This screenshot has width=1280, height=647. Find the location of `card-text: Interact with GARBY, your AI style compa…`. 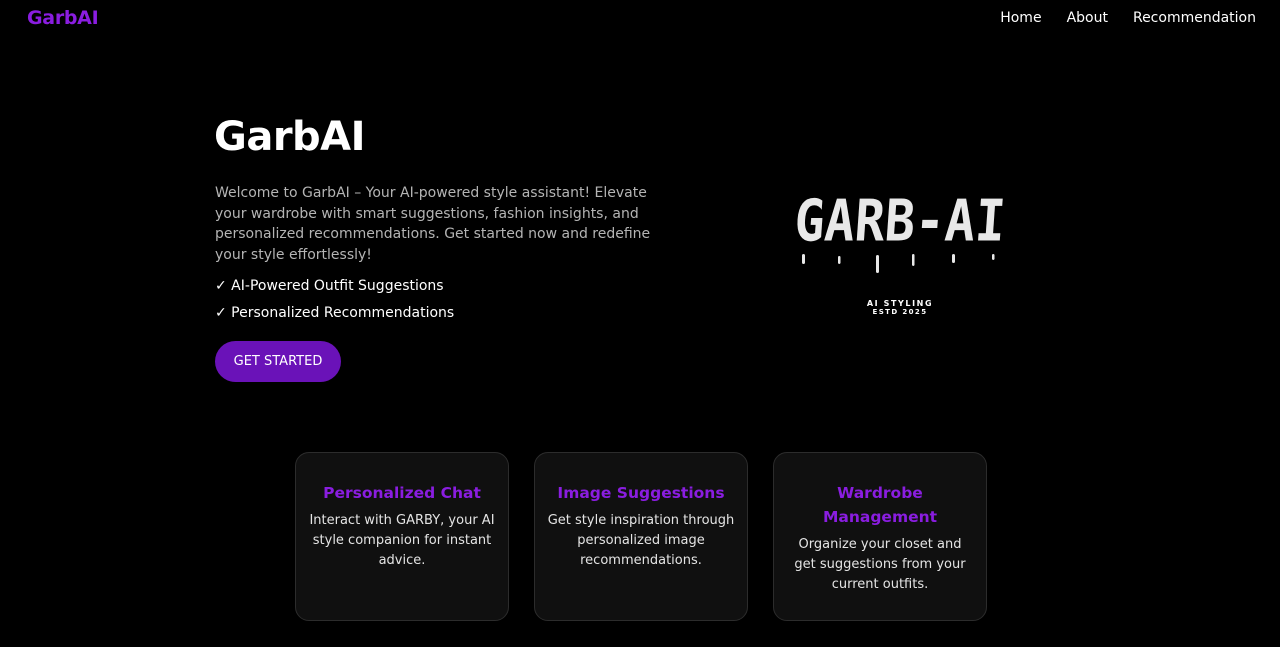

card-text: Interact with GARBY, your AI style compa… is located at coordinates (402, 540).